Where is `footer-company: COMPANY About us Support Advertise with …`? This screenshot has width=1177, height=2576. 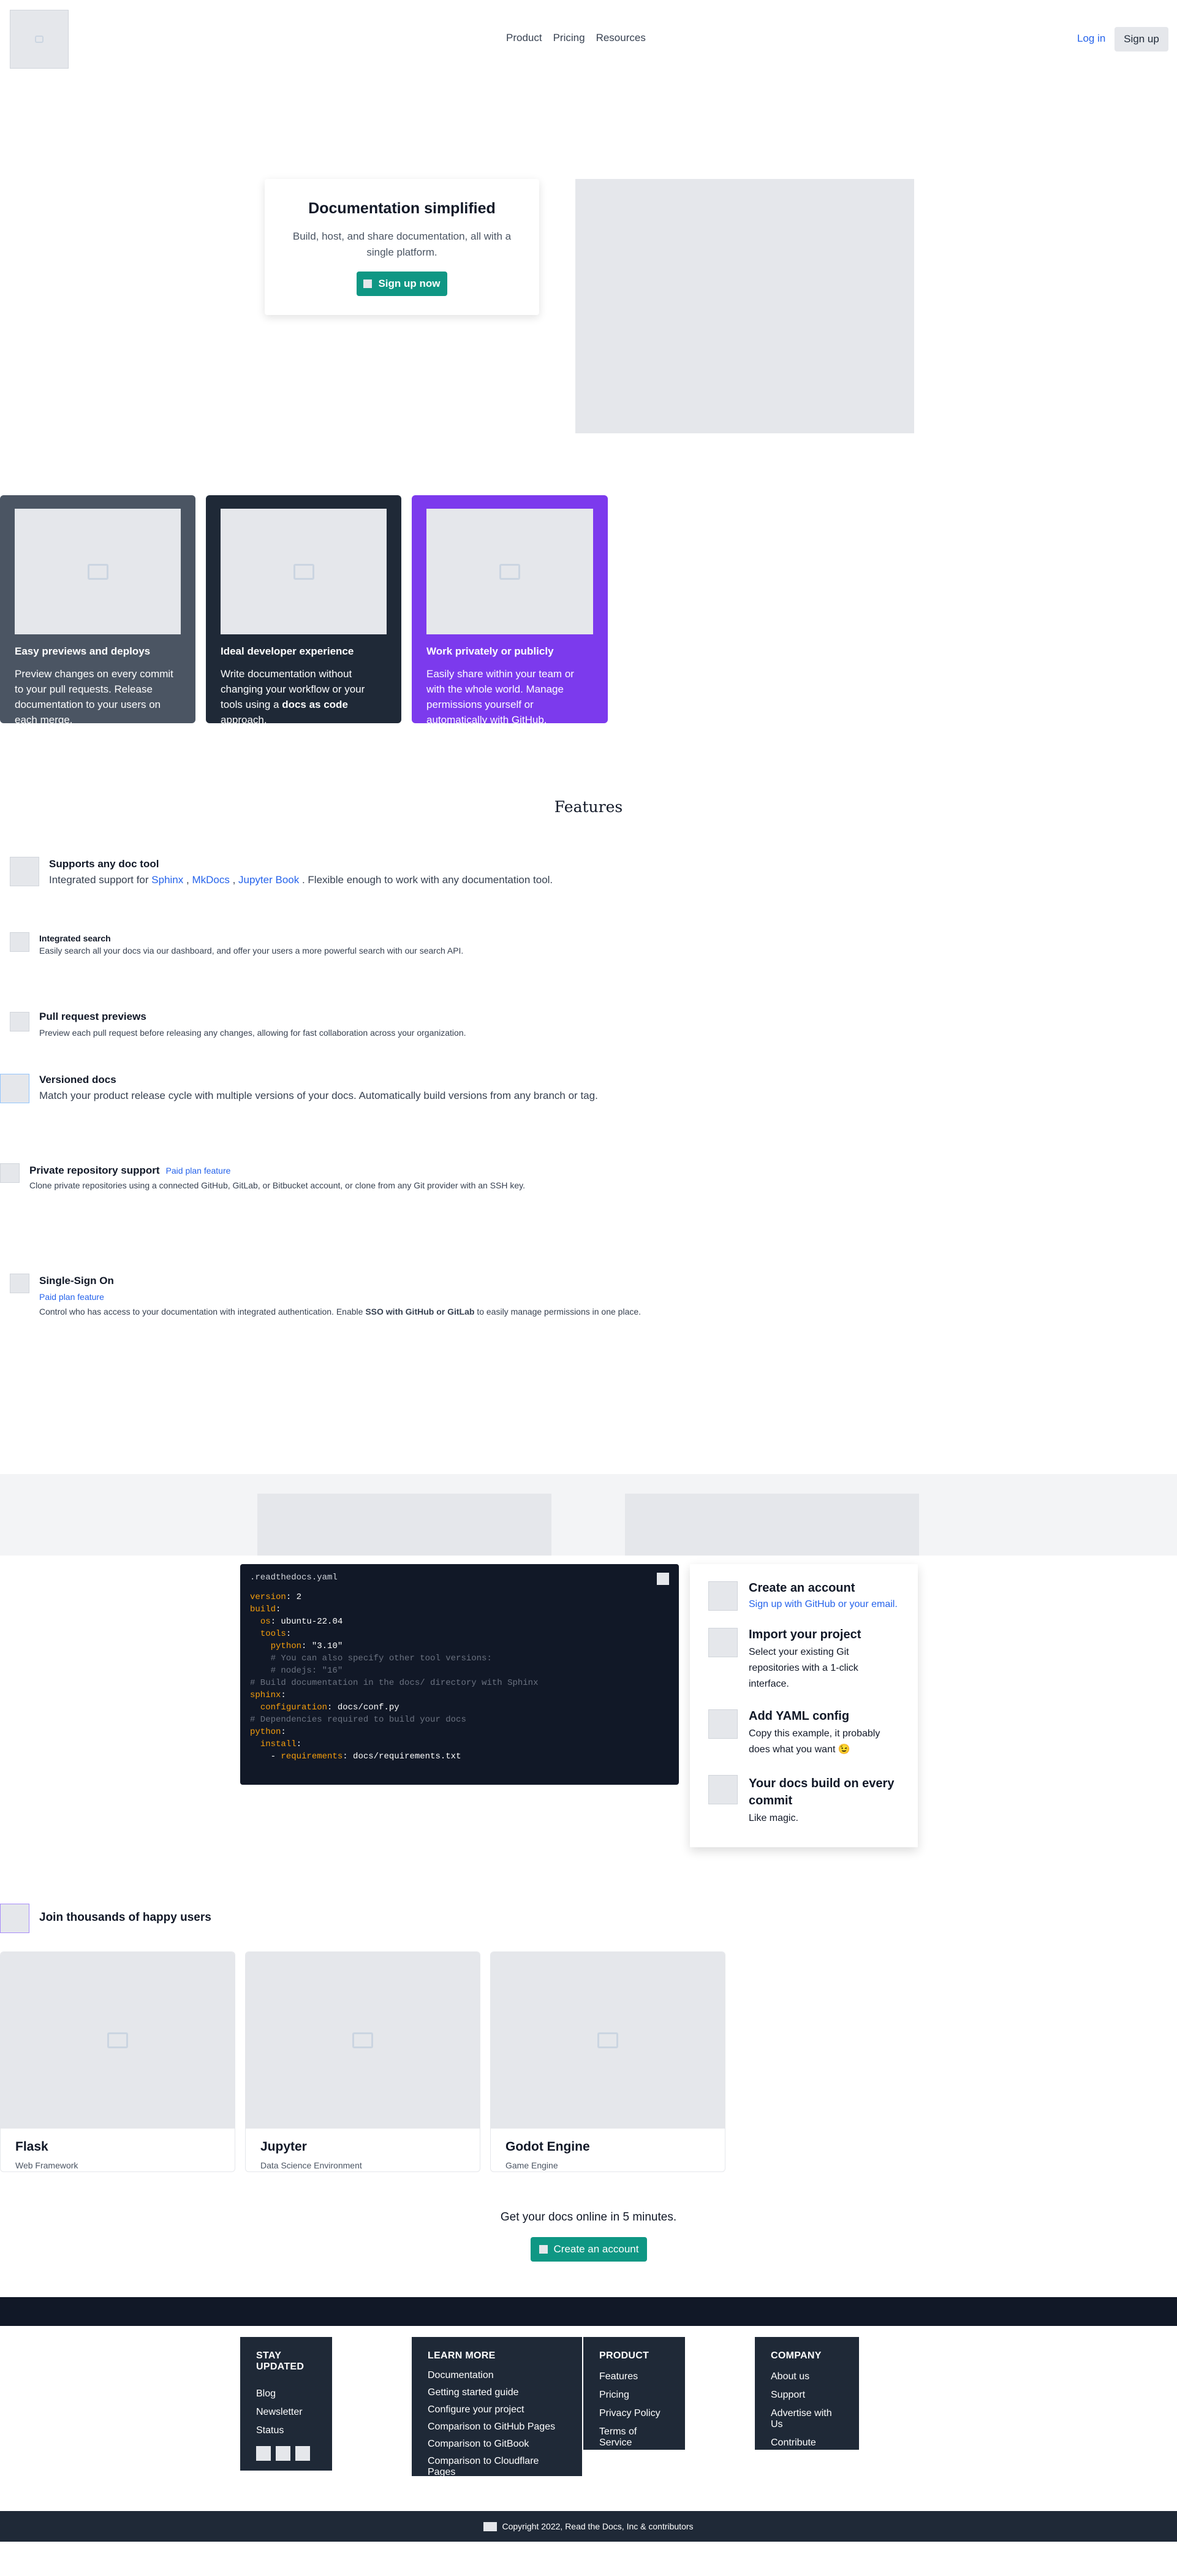 footer-company: COMPANY About us Support Advertise with … is located at coordinates (807, 2393).